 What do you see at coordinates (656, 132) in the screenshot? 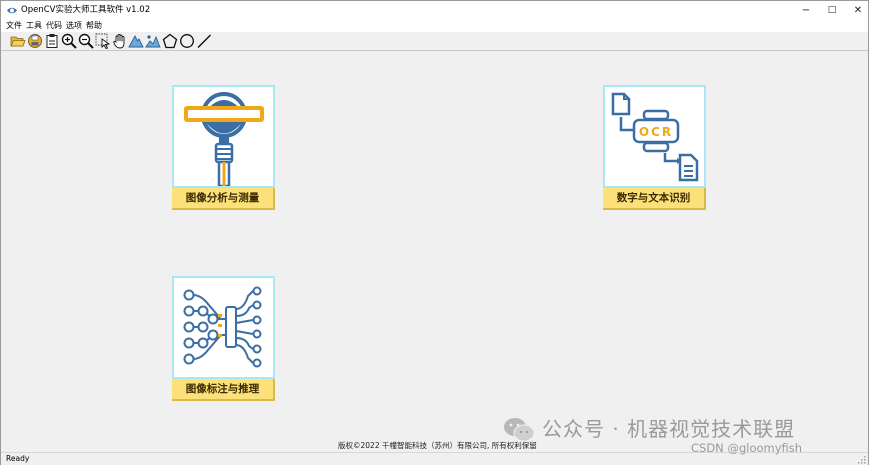
I see `ocr-text: OCR` at bounding box center [656, 132].